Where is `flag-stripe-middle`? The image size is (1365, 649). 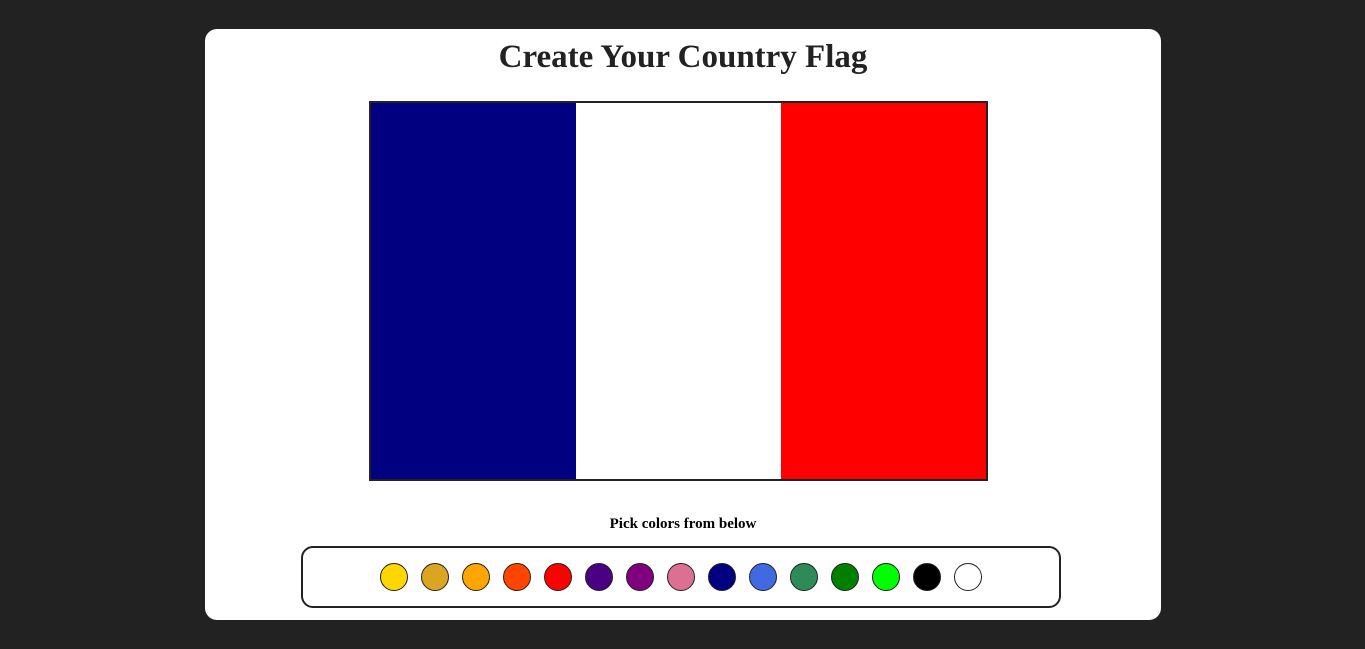
flag-stripe-middle is located at coordinates (678, 291).